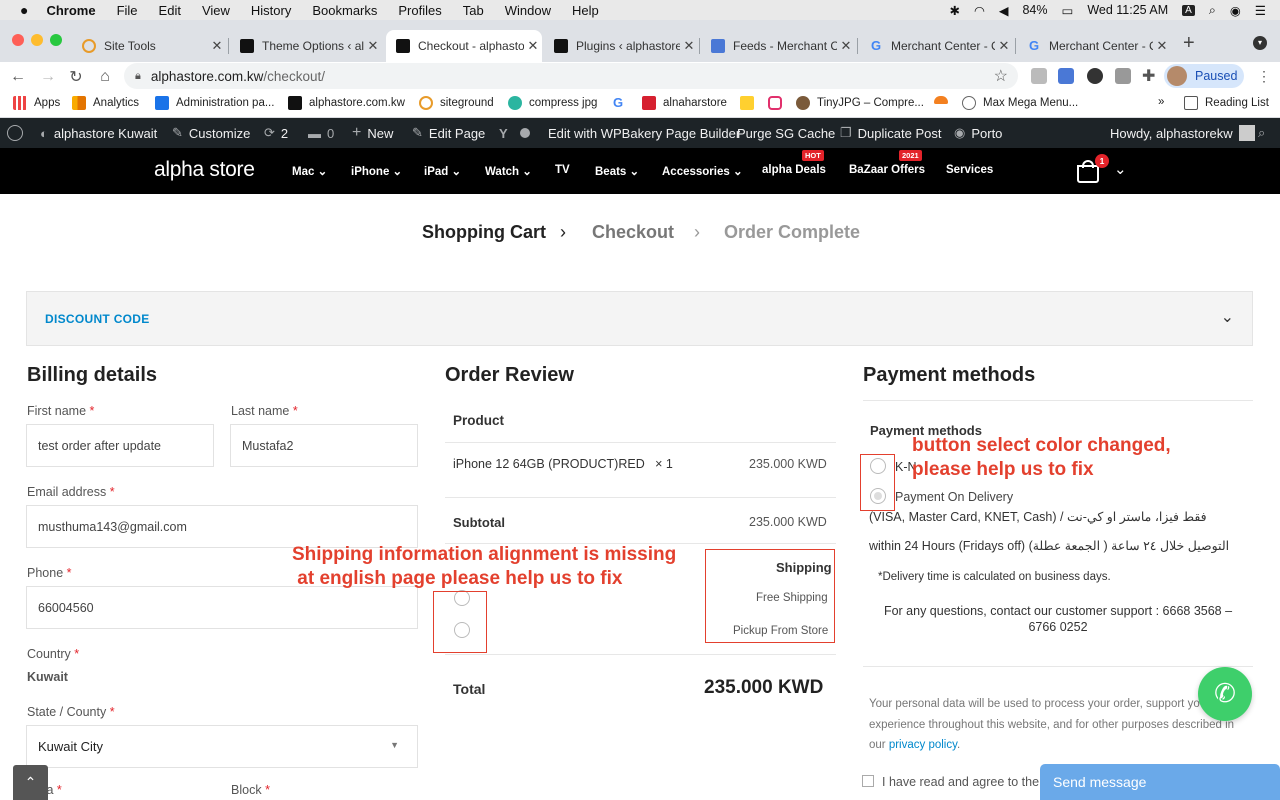 This screenshot has height=800, width=1280. What do you see at coordinates (442, 171) in the screenshot?
I see `nav-ipad: iPad ⌄` at bounding box center [442, 171].